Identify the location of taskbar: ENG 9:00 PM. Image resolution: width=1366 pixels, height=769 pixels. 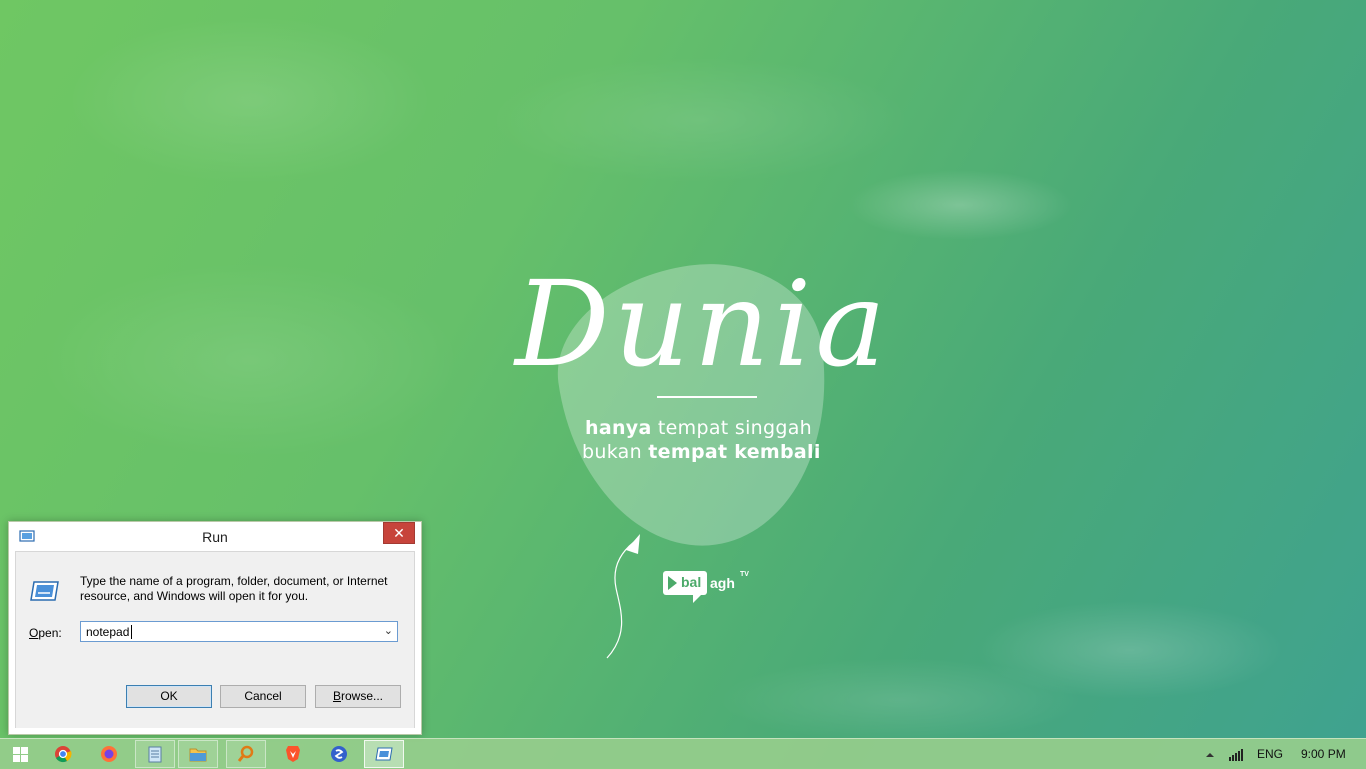
(683, 753).